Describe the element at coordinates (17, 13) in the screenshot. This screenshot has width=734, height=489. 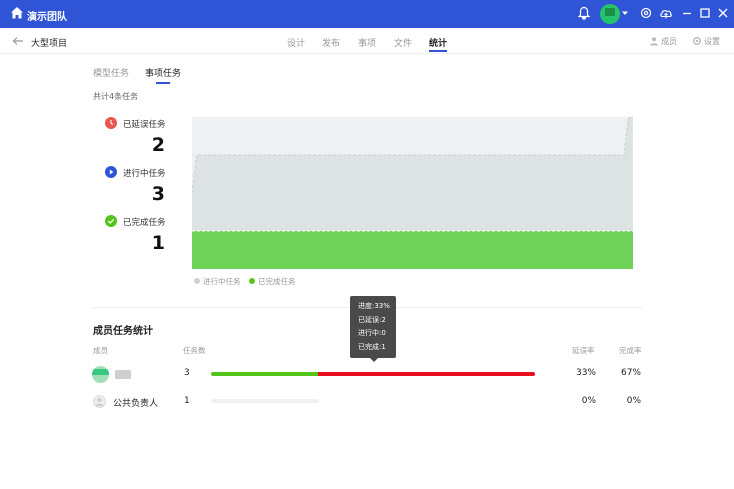
I see `home-icon` at that location.